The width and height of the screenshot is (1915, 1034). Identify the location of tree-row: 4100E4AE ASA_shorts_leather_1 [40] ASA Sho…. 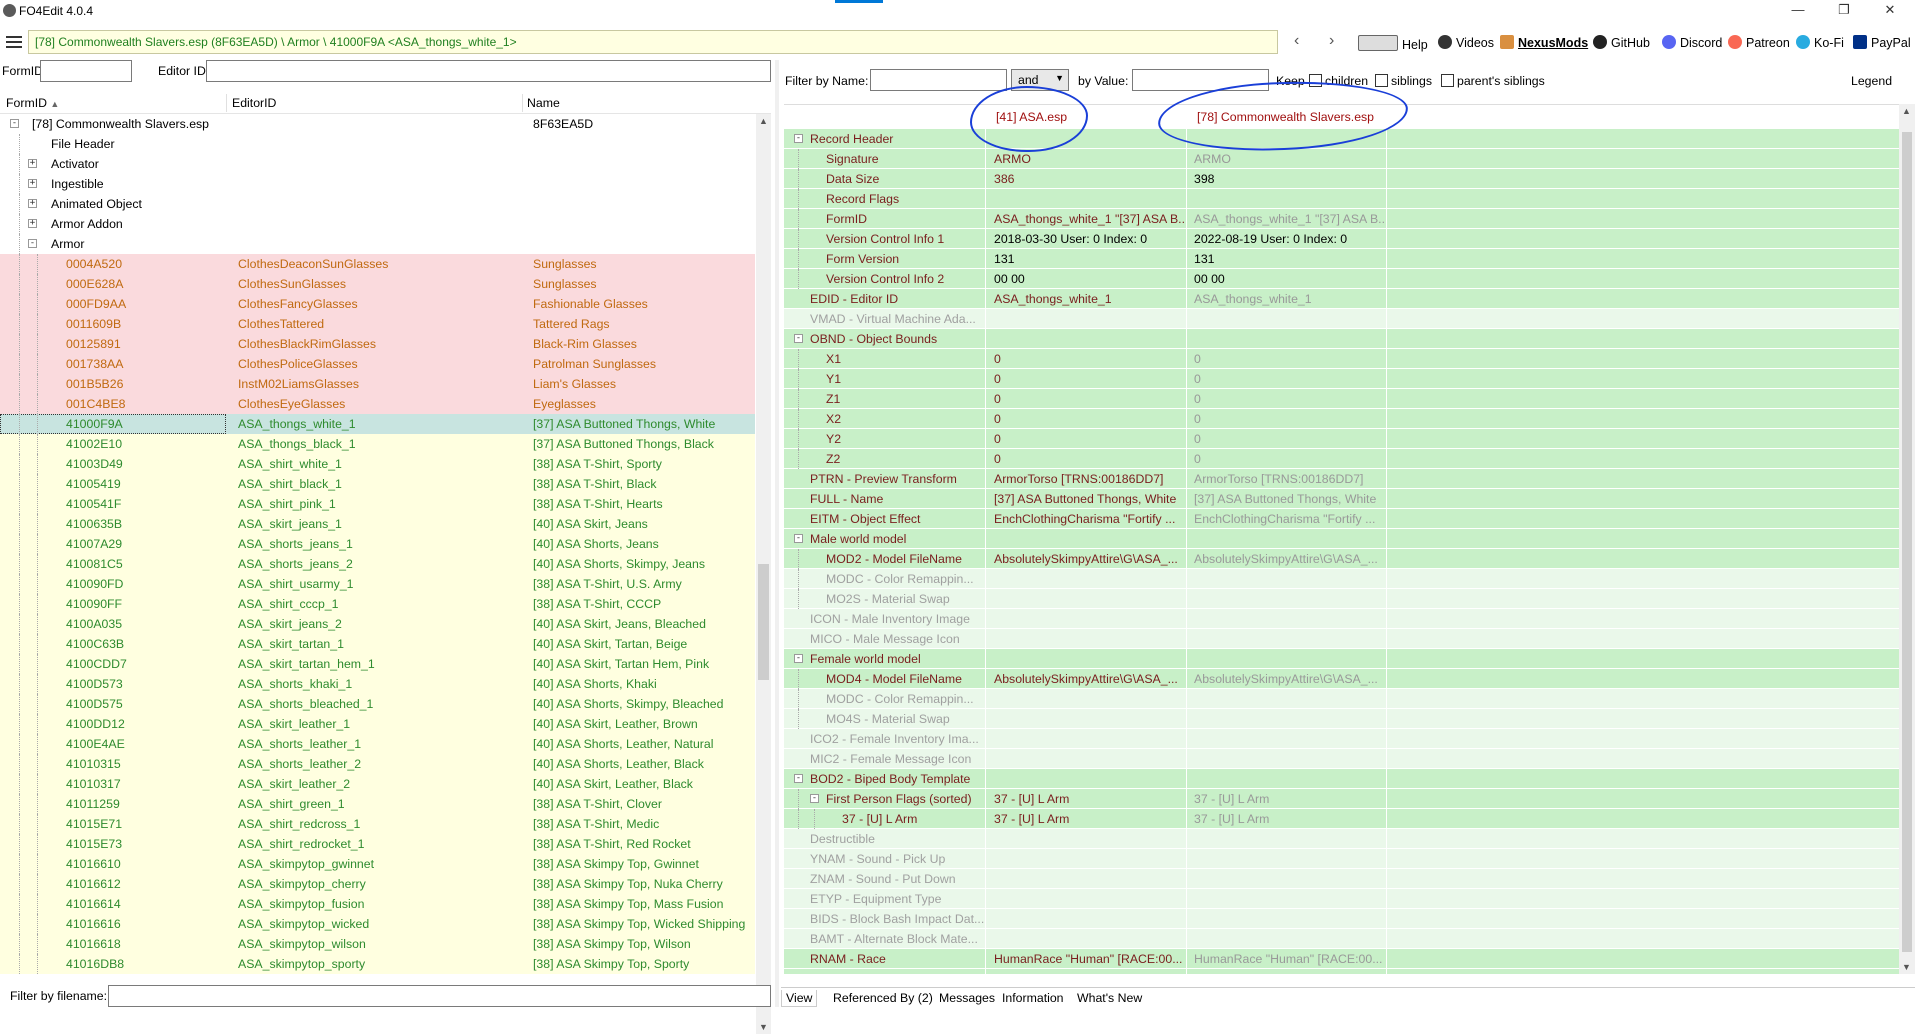
(377, 744).